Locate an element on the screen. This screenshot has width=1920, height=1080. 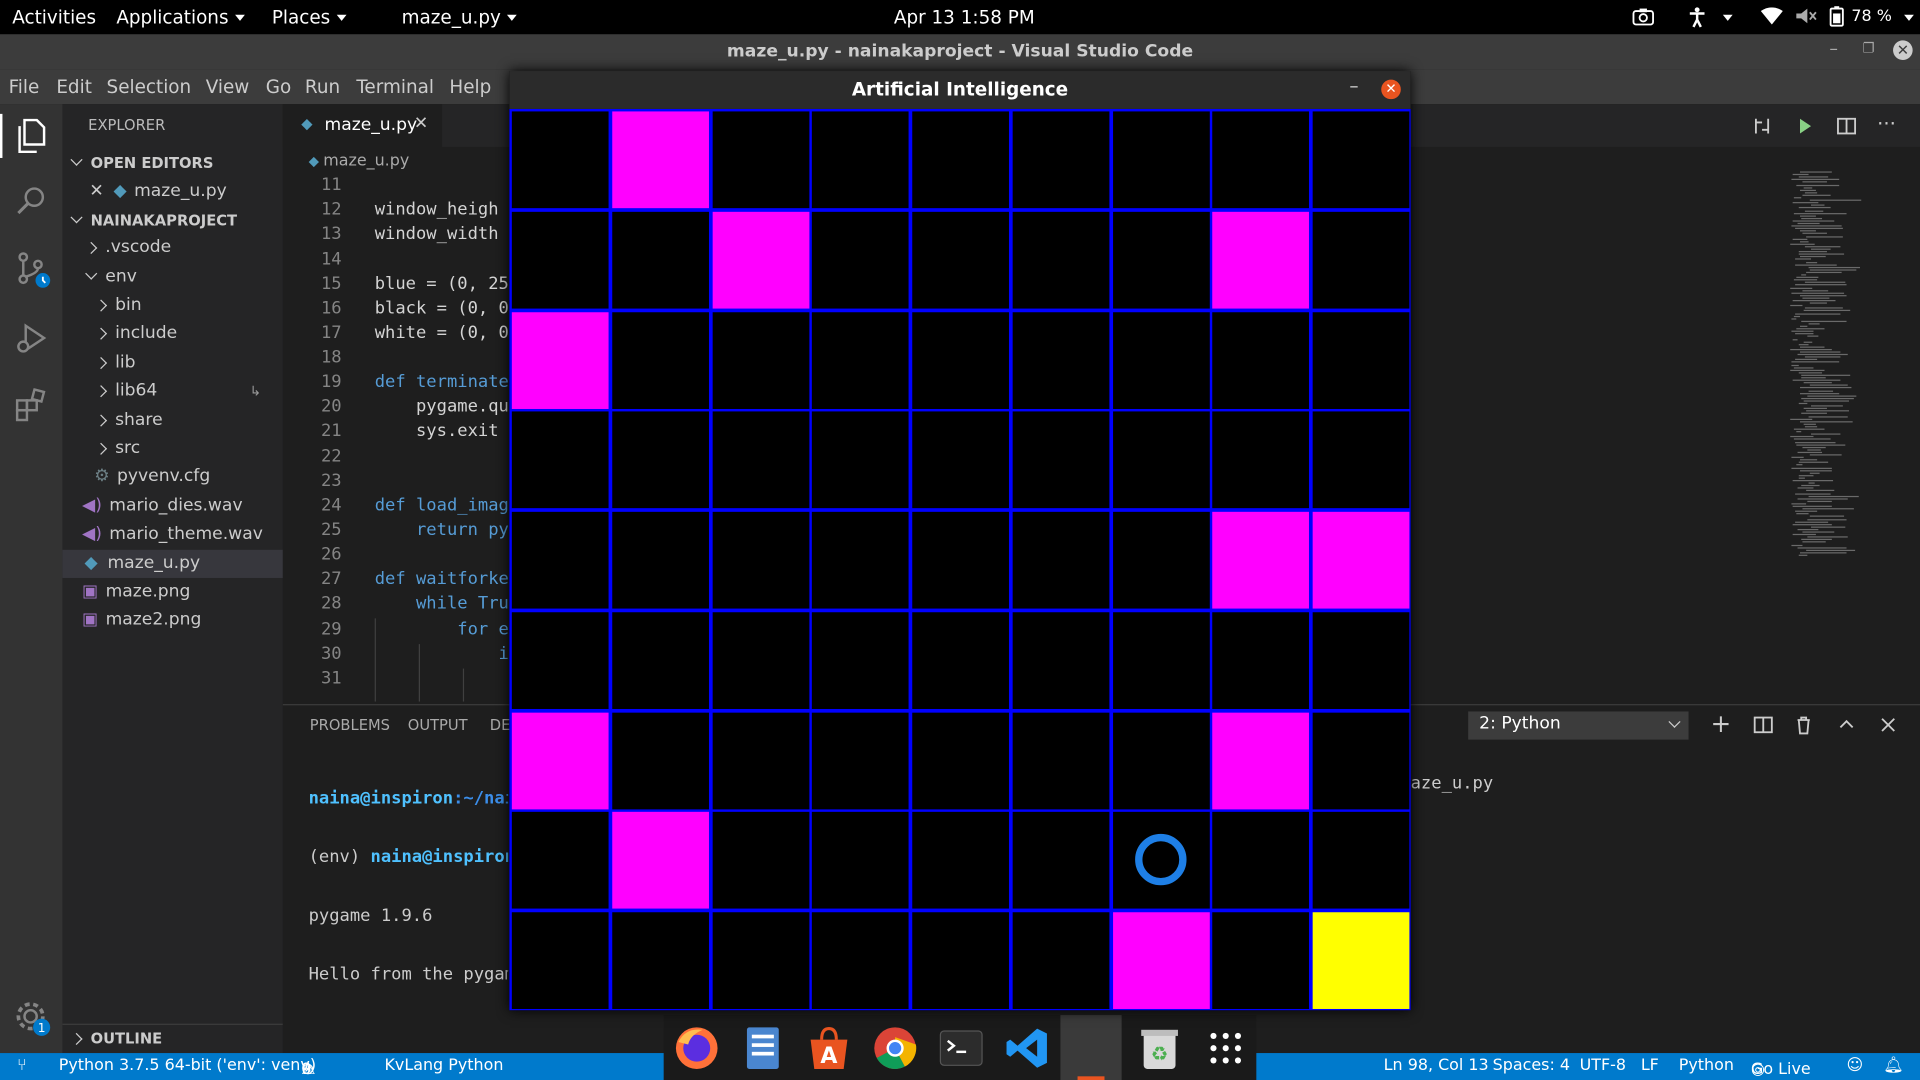
tree-item-src: src is located at coordinates (172, 449).